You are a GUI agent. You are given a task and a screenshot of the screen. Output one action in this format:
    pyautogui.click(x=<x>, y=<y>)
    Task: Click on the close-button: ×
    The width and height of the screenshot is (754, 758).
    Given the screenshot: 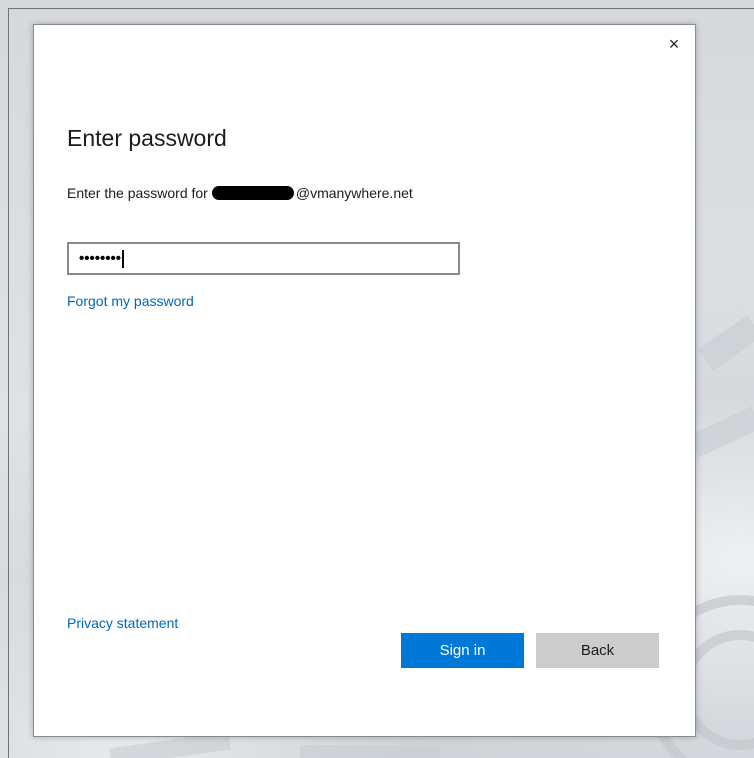 What is the action you would take?
    pyautogui.click(x=674, y=44)
    